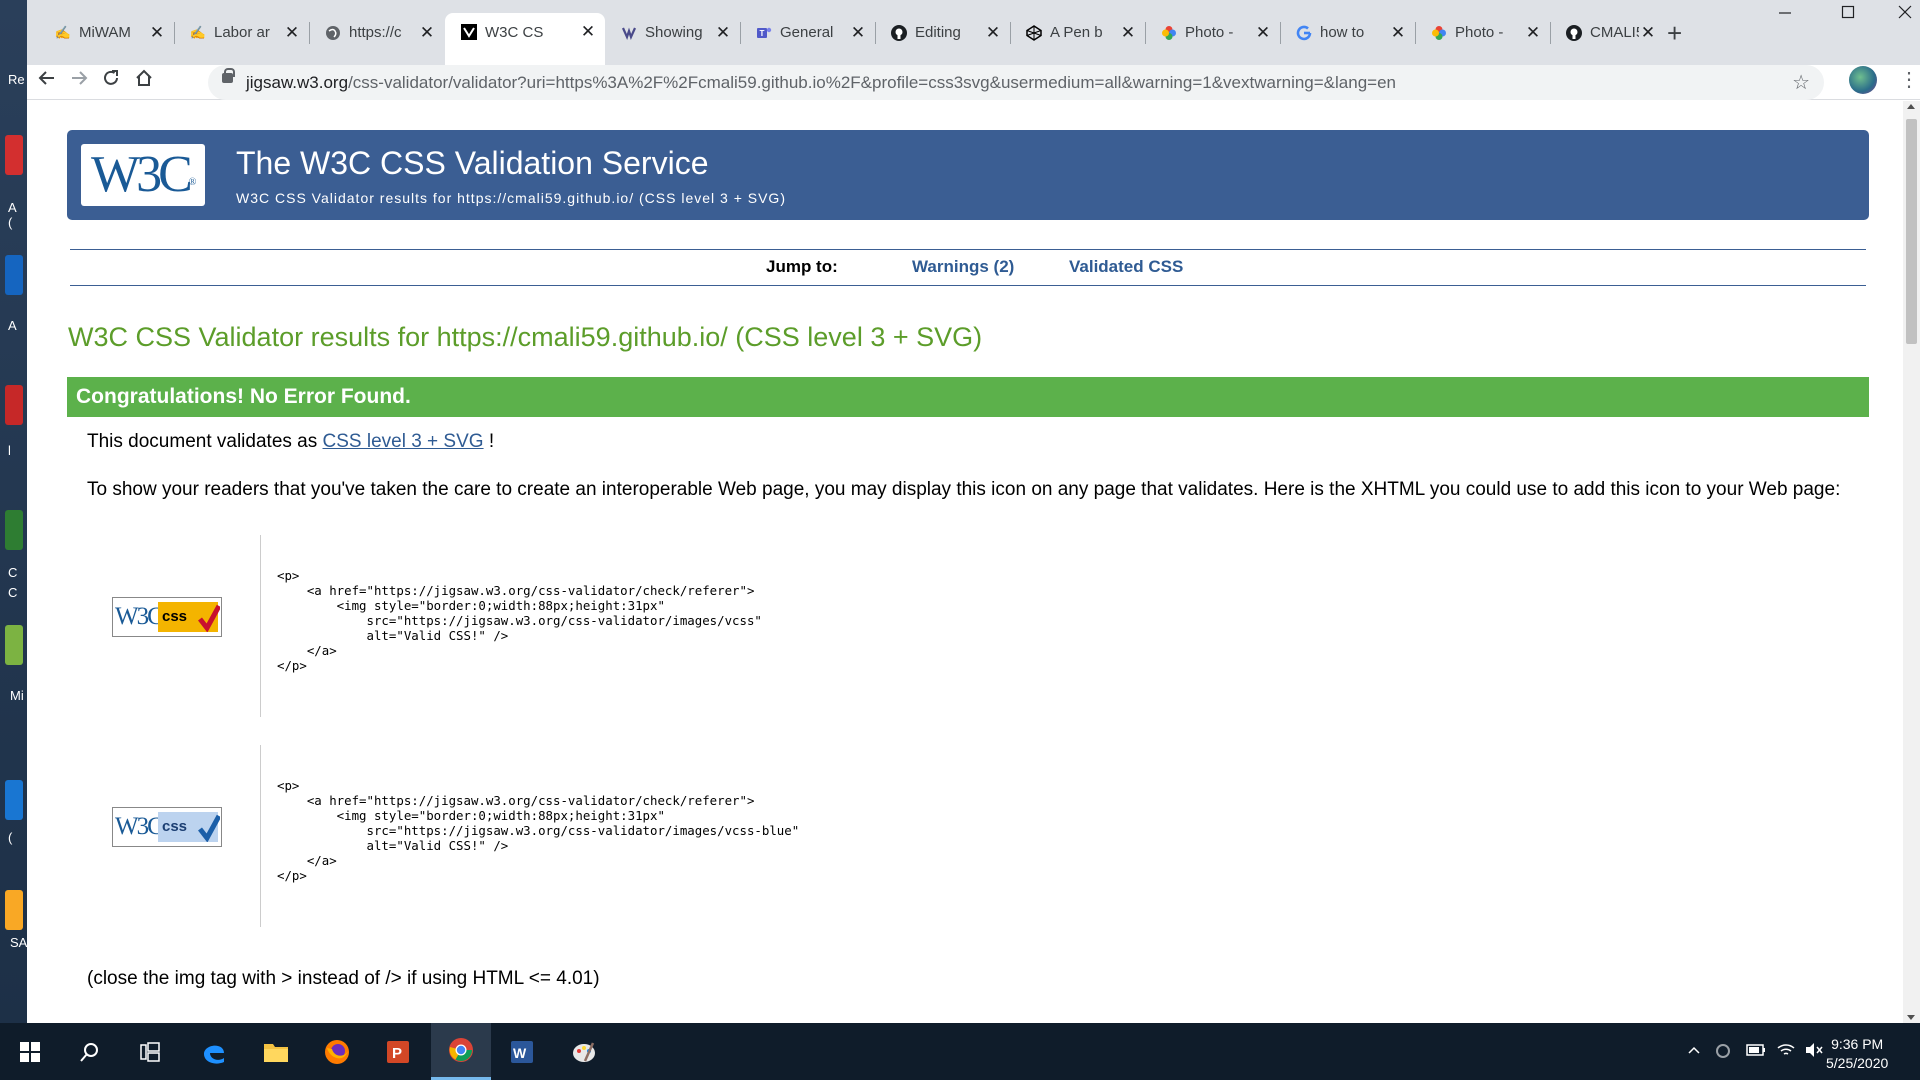  I want to click on page-title: The W3C CSS Validation Service, so click(472, 163).